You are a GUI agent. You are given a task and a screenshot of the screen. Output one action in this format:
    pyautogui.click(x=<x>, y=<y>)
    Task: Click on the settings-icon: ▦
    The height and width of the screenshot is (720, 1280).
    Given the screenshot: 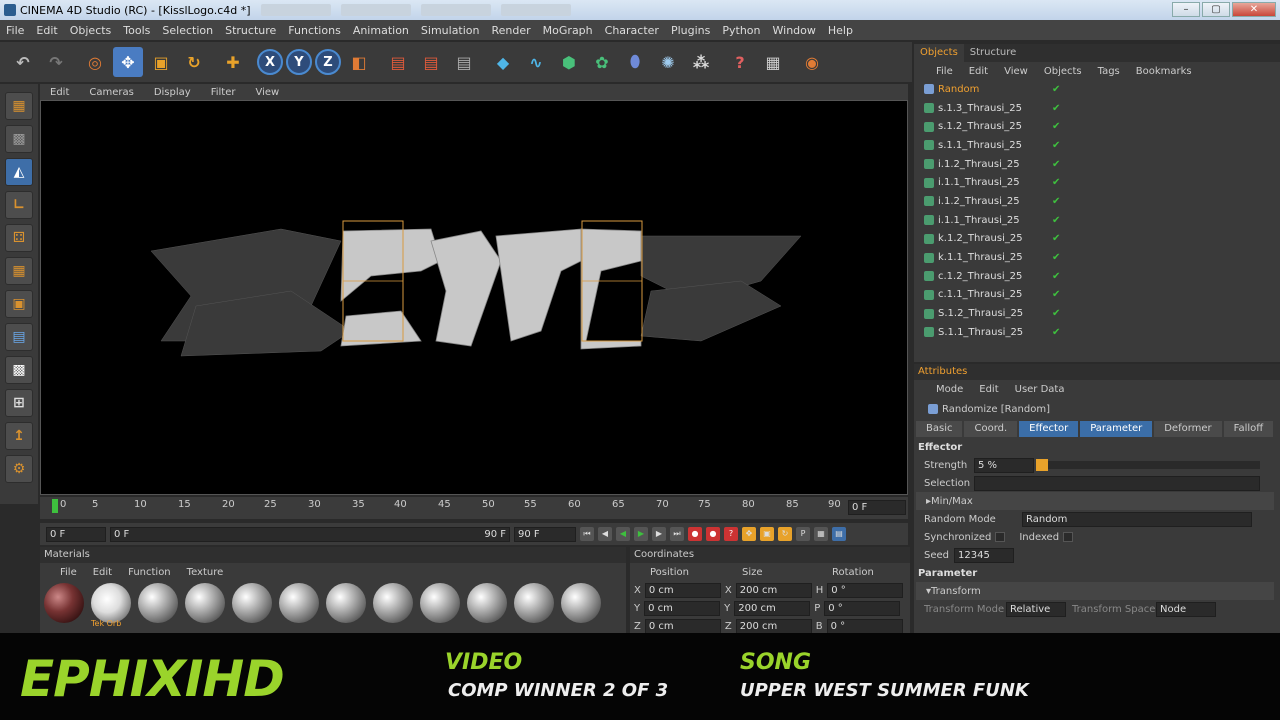 What is the action you would take?
    pyautogui.click(x=773, y=62)
    